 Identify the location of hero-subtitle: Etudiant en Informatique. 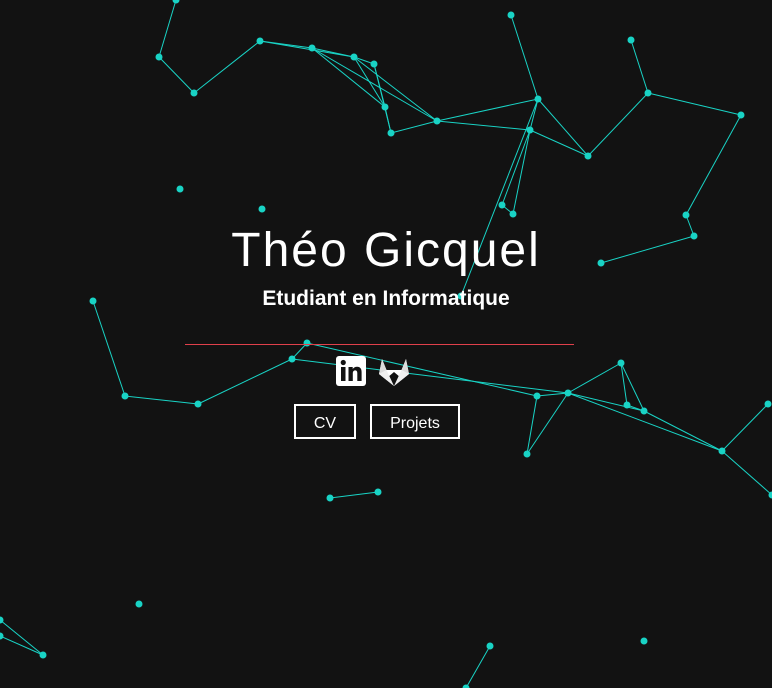
(386, 298).